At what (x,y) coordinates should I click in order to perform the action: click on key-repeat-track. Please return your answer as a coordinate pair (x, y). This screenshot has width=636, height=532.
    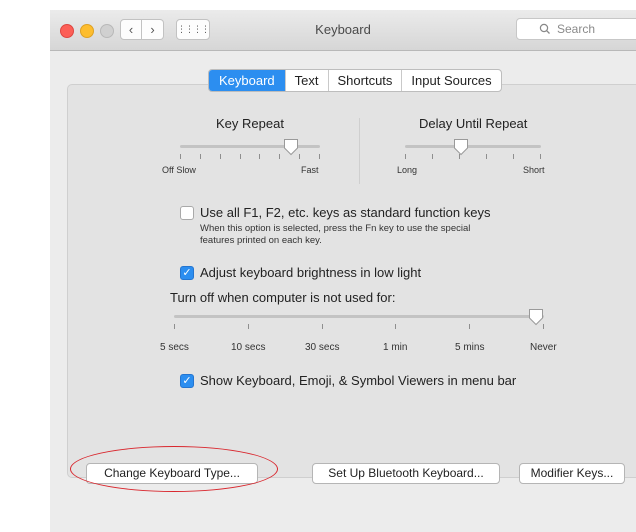
    Looking at the image, I should click on (250, 146).